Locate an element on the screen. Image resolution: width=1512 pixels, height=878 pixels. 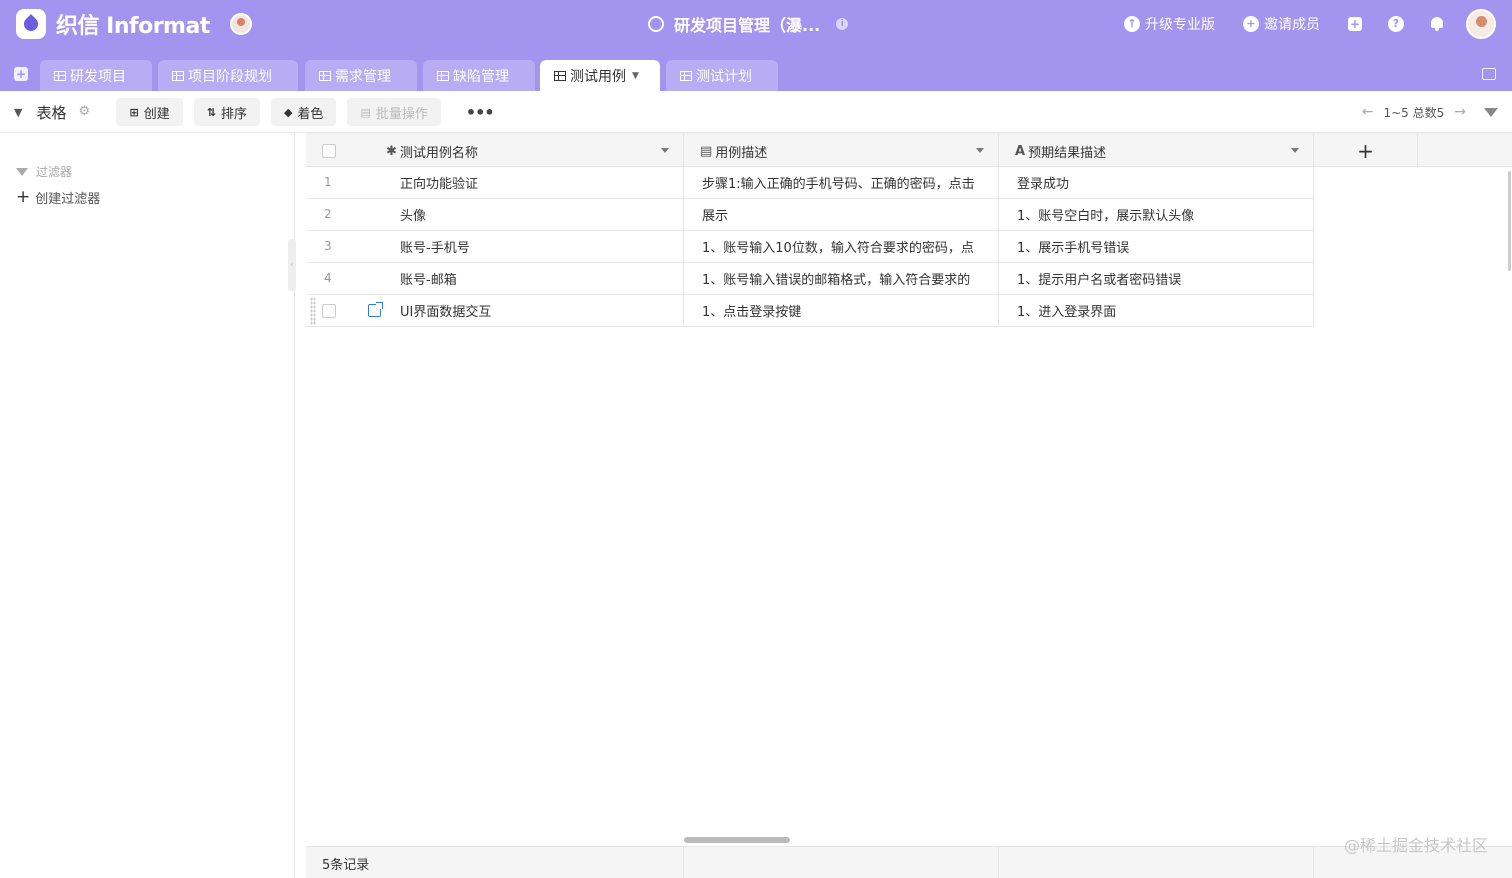
cell-name: 正向功能验证 is located at coordinates (439, 182).